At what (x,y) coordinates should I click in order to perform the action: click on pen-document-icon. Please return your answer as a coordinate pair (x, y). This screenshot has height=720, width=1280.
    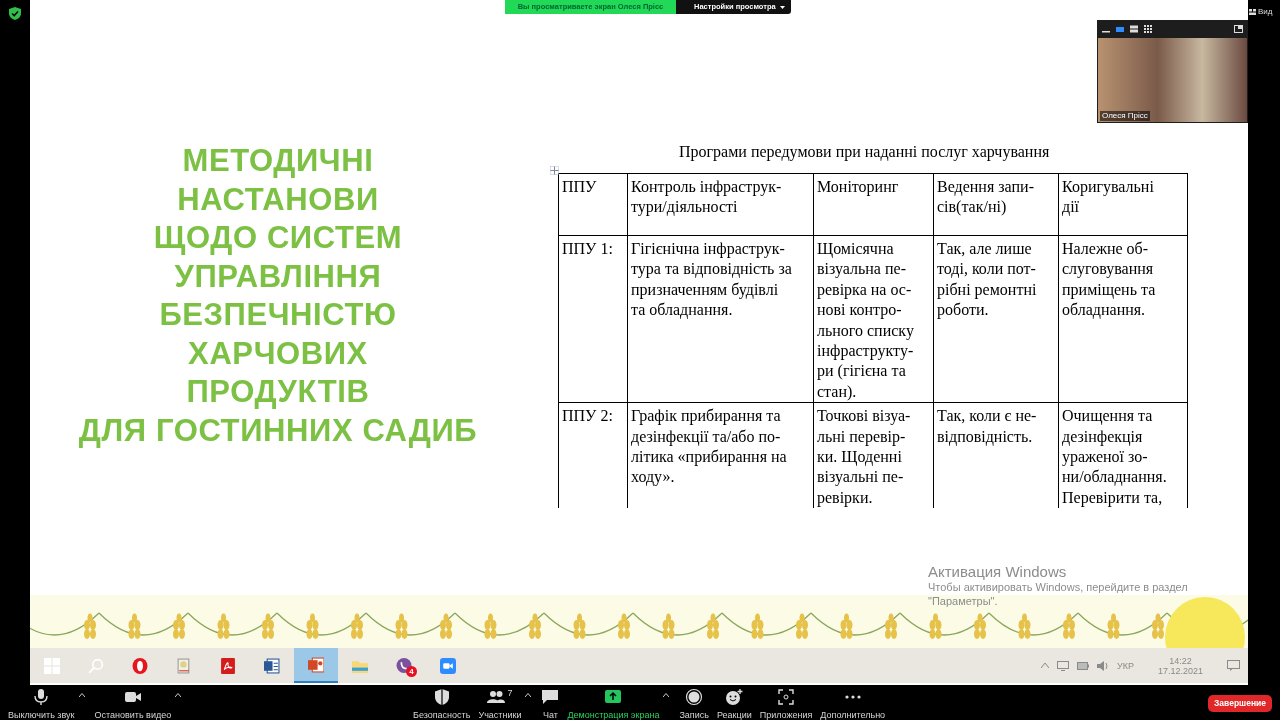
    Looking at the image, I should click on (184, 665).